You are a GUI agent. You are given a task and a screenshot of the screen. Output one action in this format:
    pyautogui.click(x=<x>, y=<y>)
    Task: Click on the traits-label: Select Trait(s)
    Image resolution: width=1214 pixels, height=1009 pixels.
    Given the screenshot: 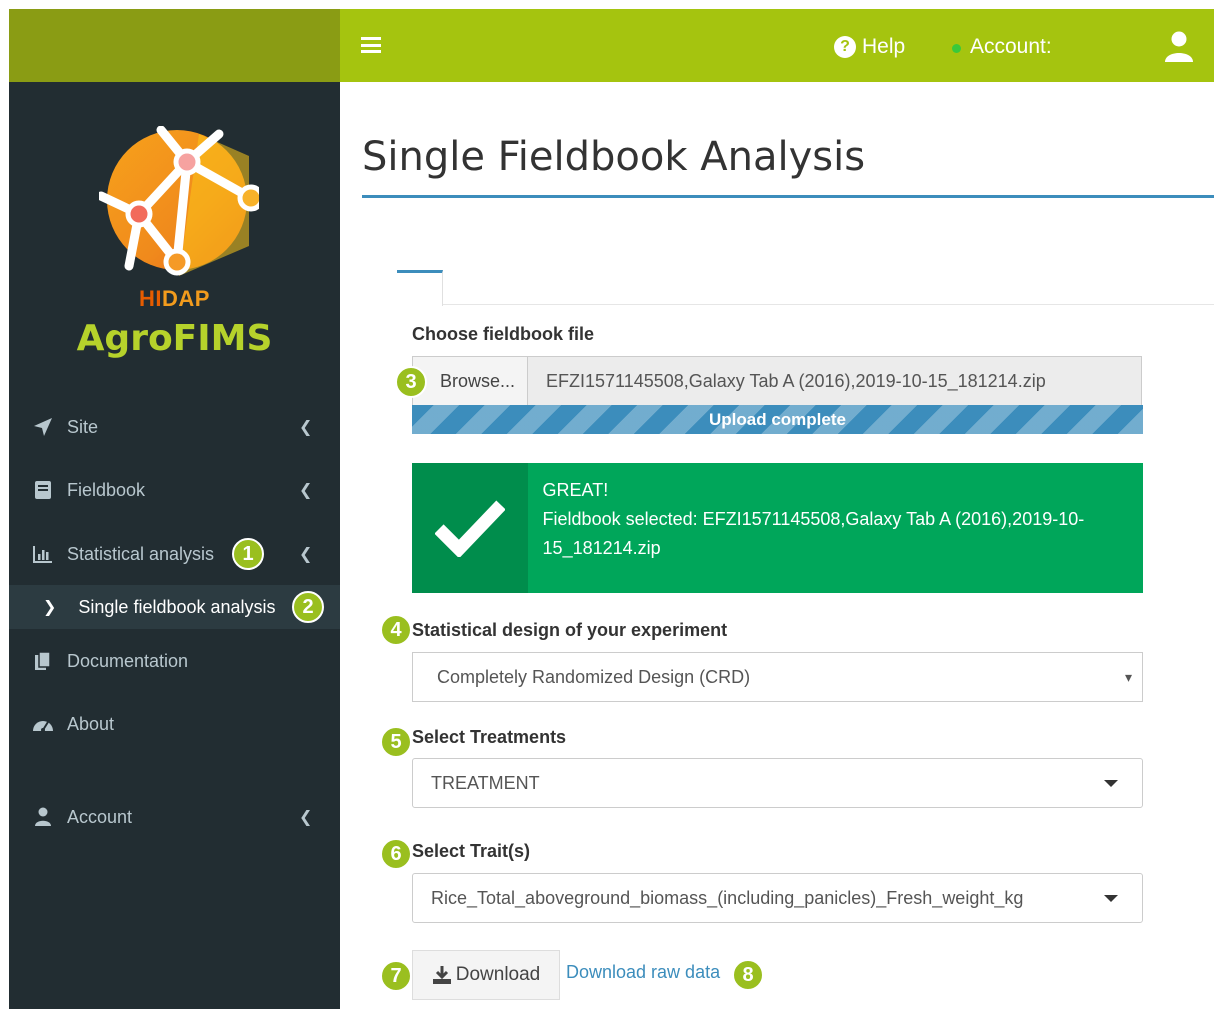 What is the action you would take?
    pyautogui.click(x=471, y=851)
    